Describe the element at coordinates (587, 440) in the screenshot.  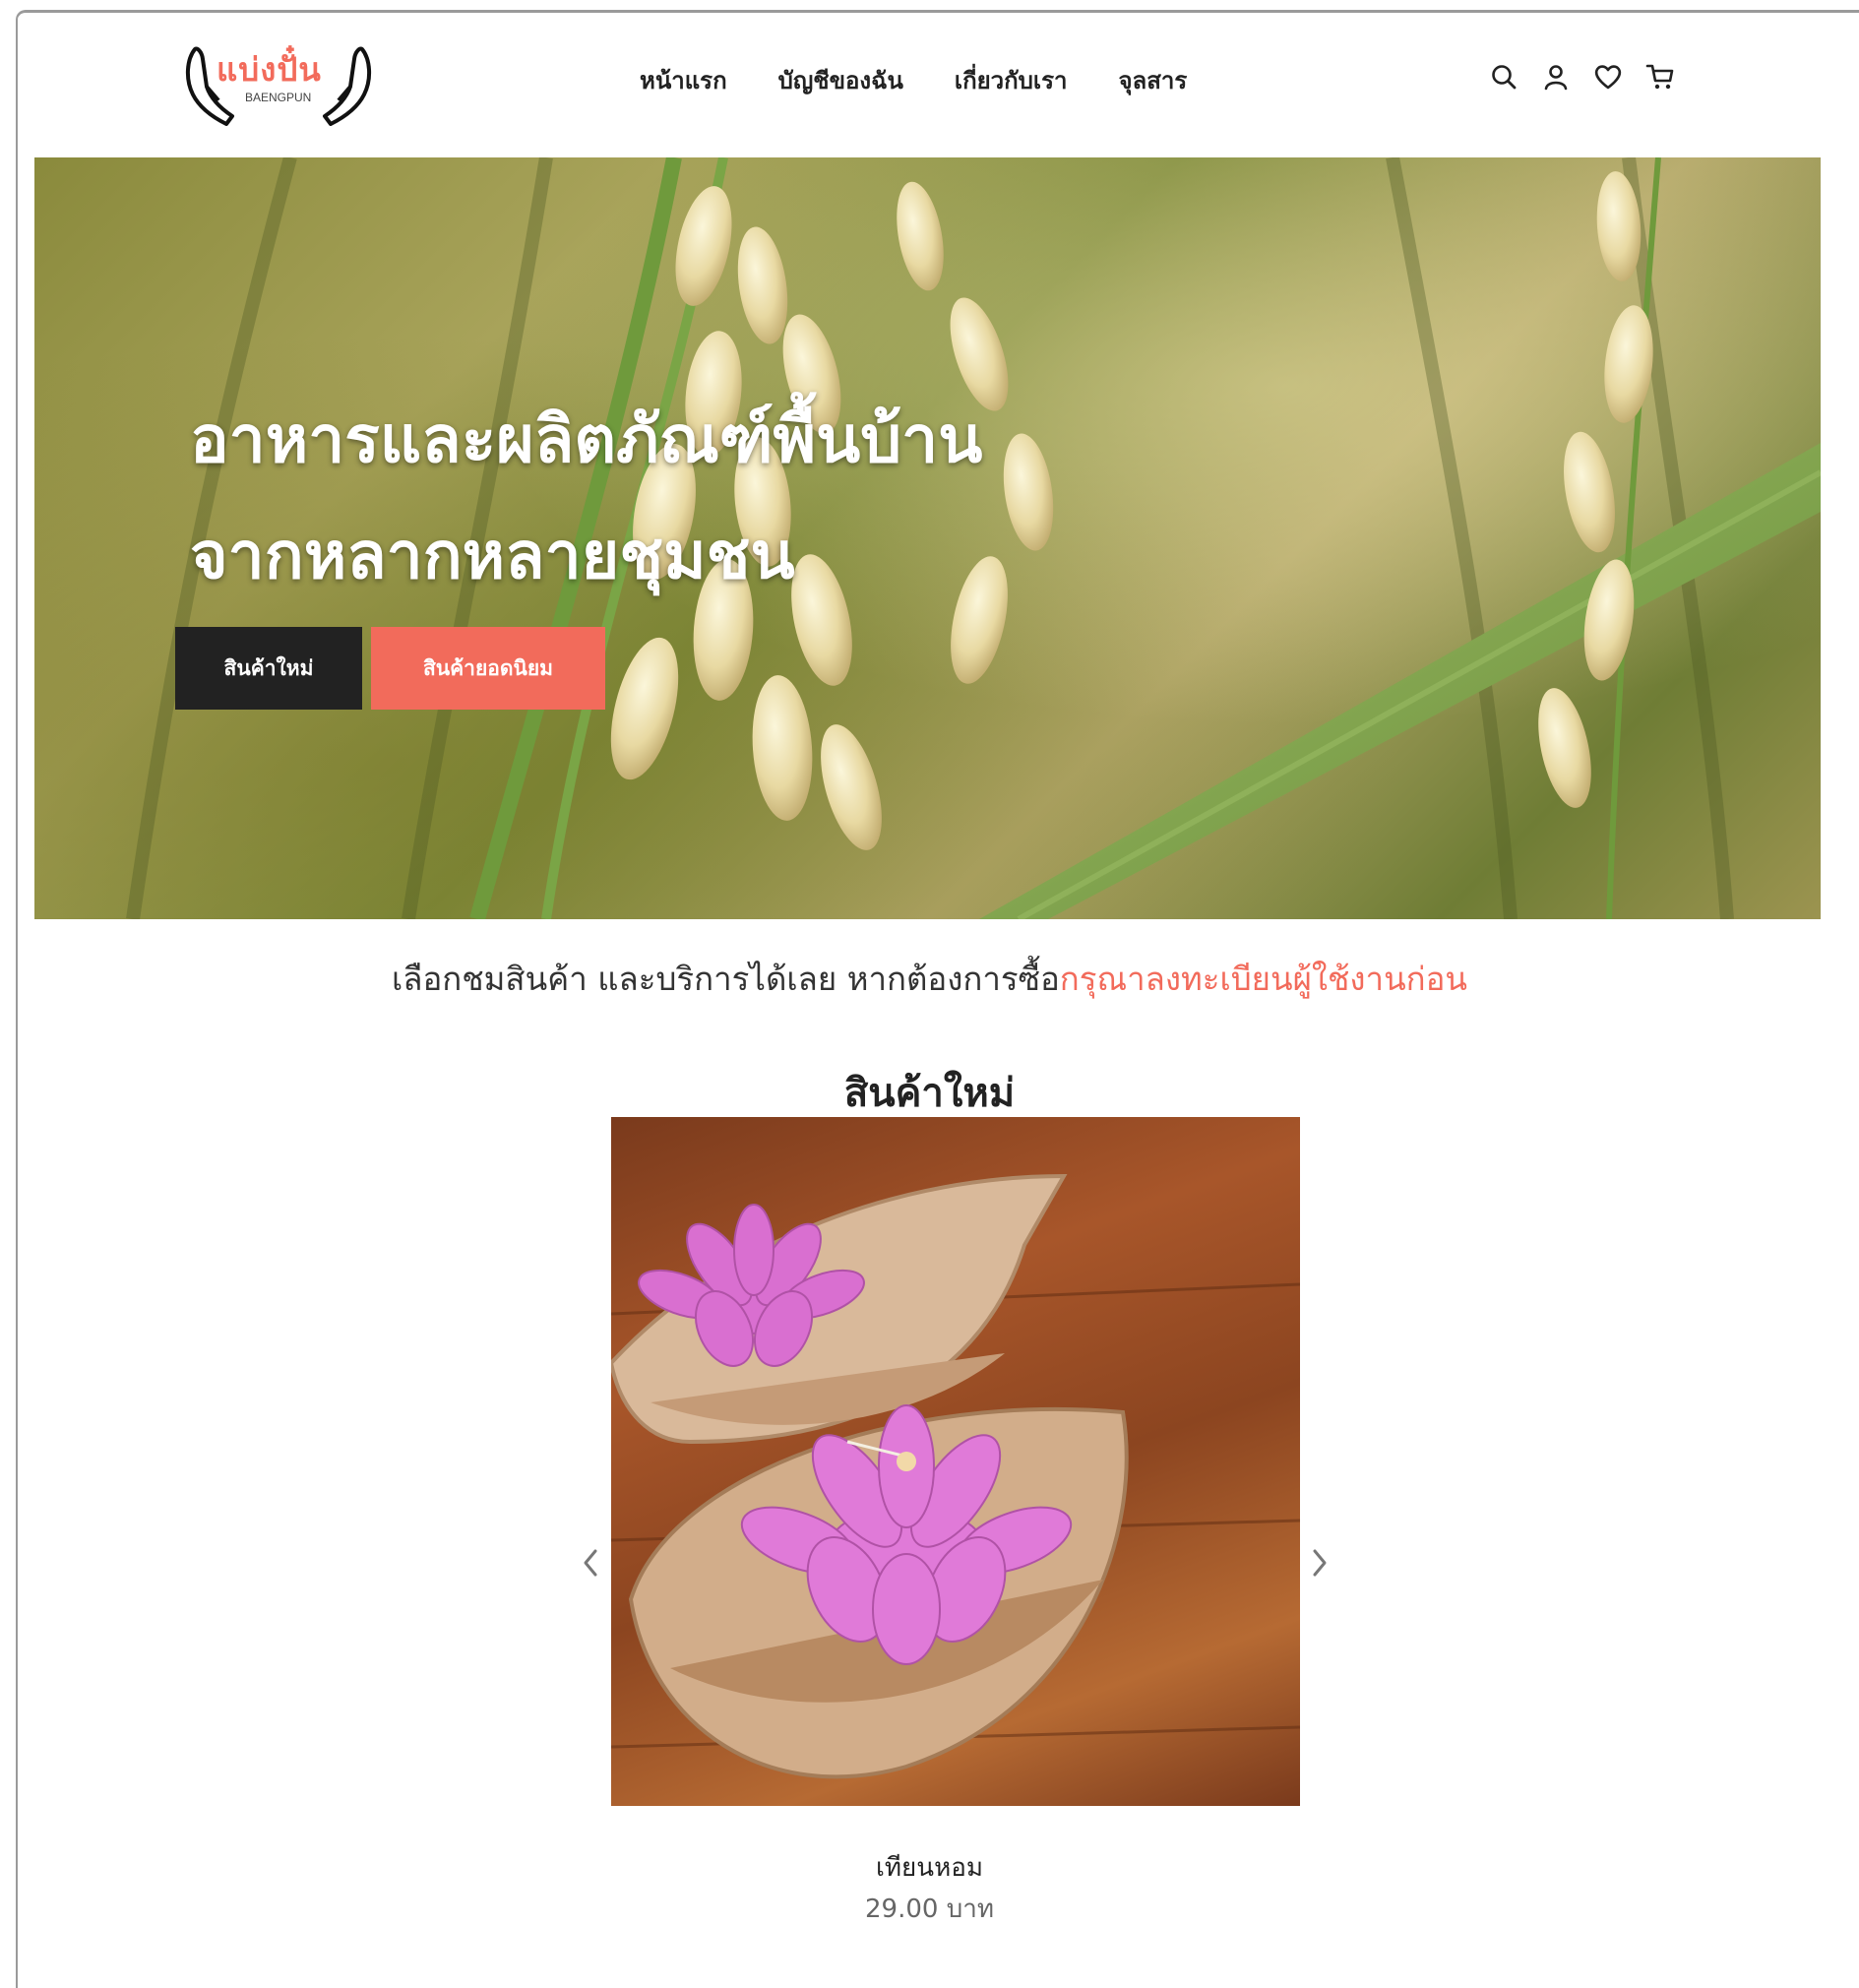
I see `hero-title-line-1: อาหารและผลิตภัณฑ์พื้นบ้าน` at that location.